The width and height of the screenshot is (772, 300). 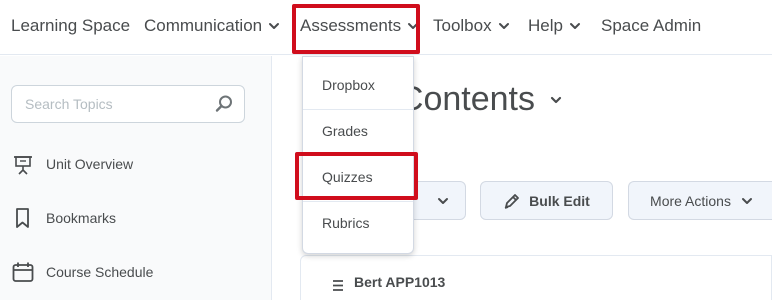 I want to click on sidebar-item-label: Bookmarks, so click(x=81, y=218).